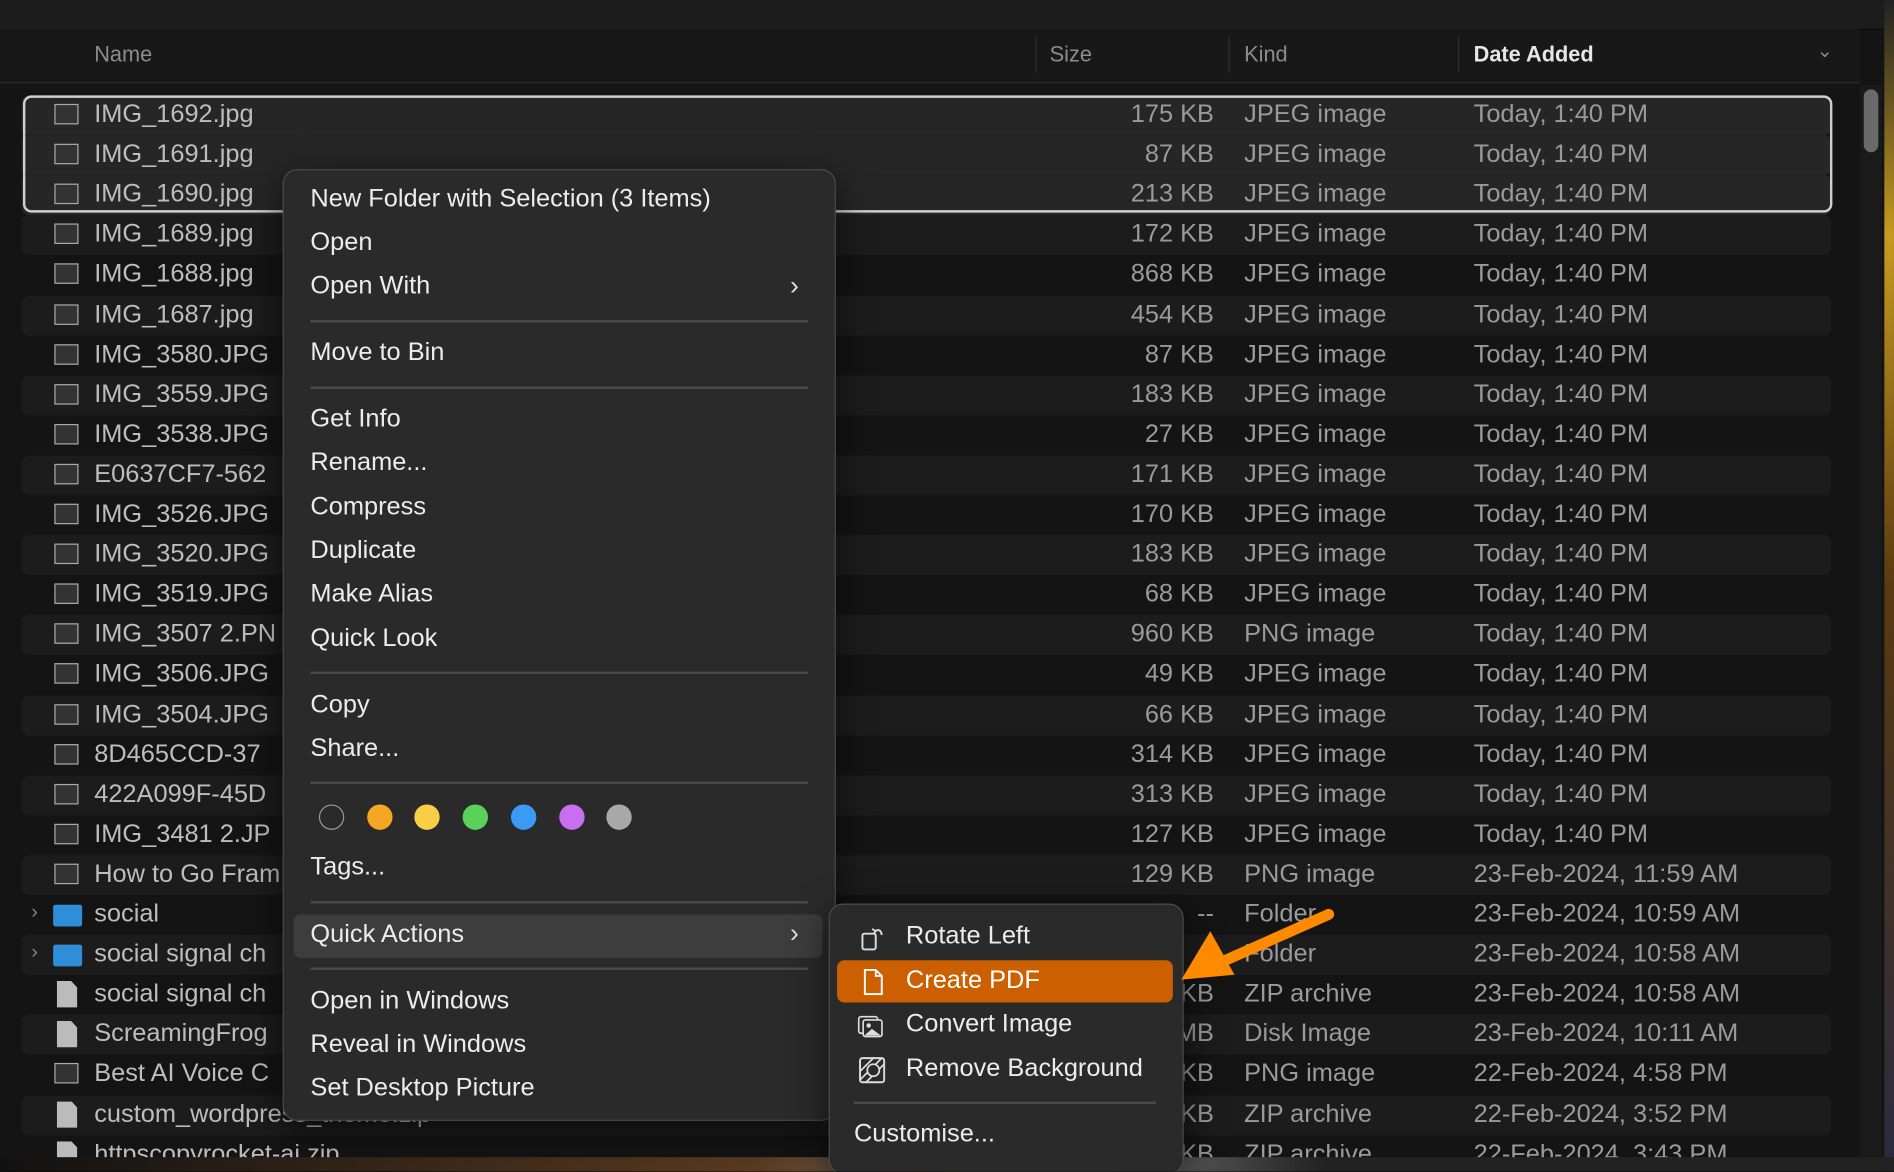 Image resolution: width=1894 pixels, height=1172 pixels. Describe the element at coordinates (177, 753) in the screenshot. I see `file-name: 8D465CCD-37` at that location.